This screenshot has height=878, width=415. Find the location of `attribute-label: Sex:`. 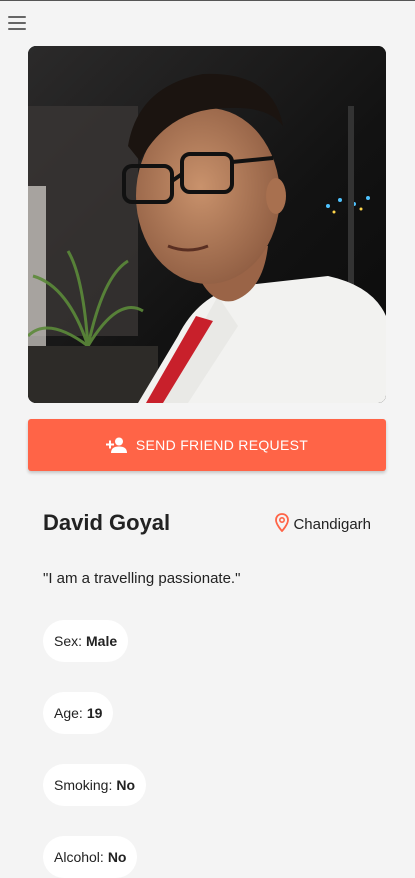

attribute-label: Sex: is located at coordinates (68, 641).